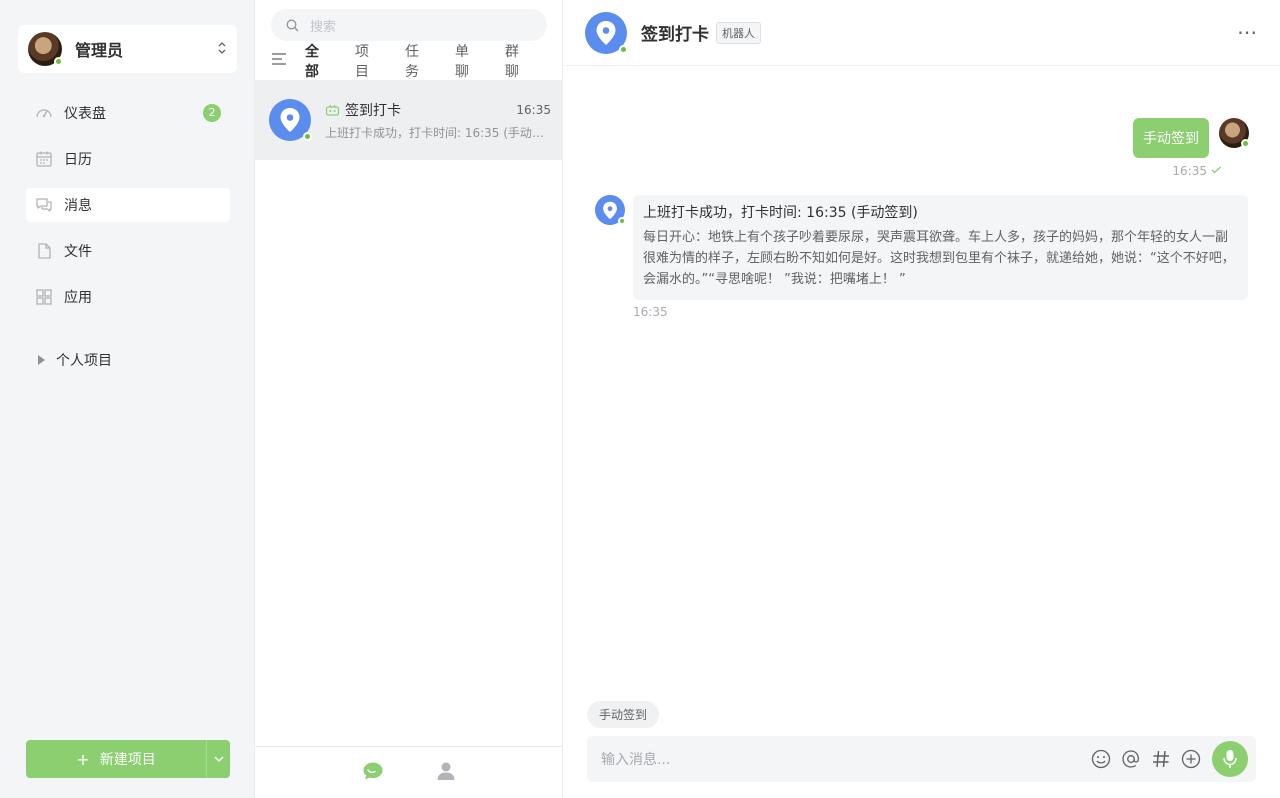 This screenshot has height=798, width=1280. Describe the element at coordinates (1171, 138) in the screenshot. I see `outgoing-bubble: 手动签到` at that location.